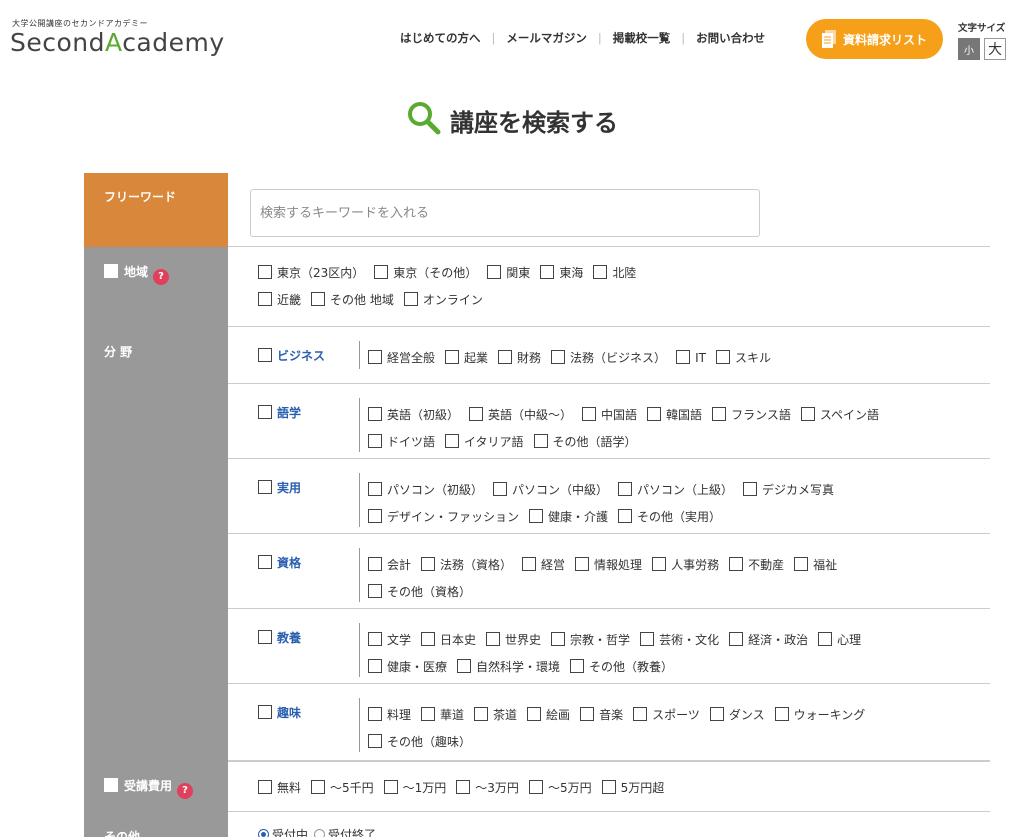 This screenshot has width=1024, height=837. Describe the element at coordinates (685, 564) in the screenshot. I see `field-option: 人事労務` at that location.